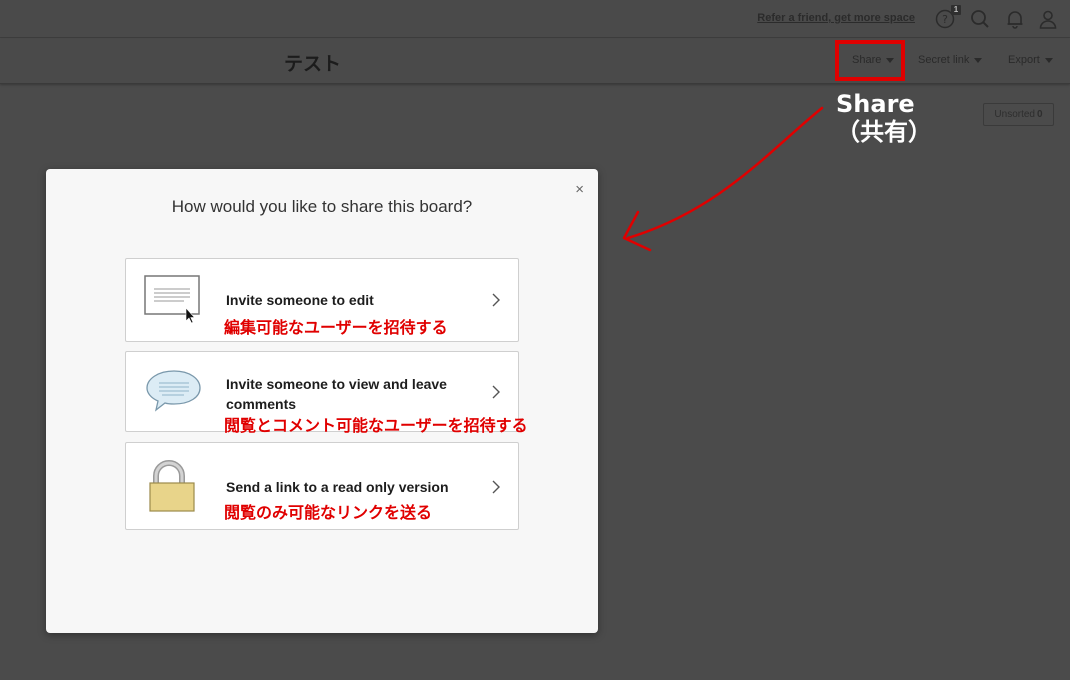 This screenshot has width=1070, height=680. I want to click on board-title: テスト, so click(312, 62).